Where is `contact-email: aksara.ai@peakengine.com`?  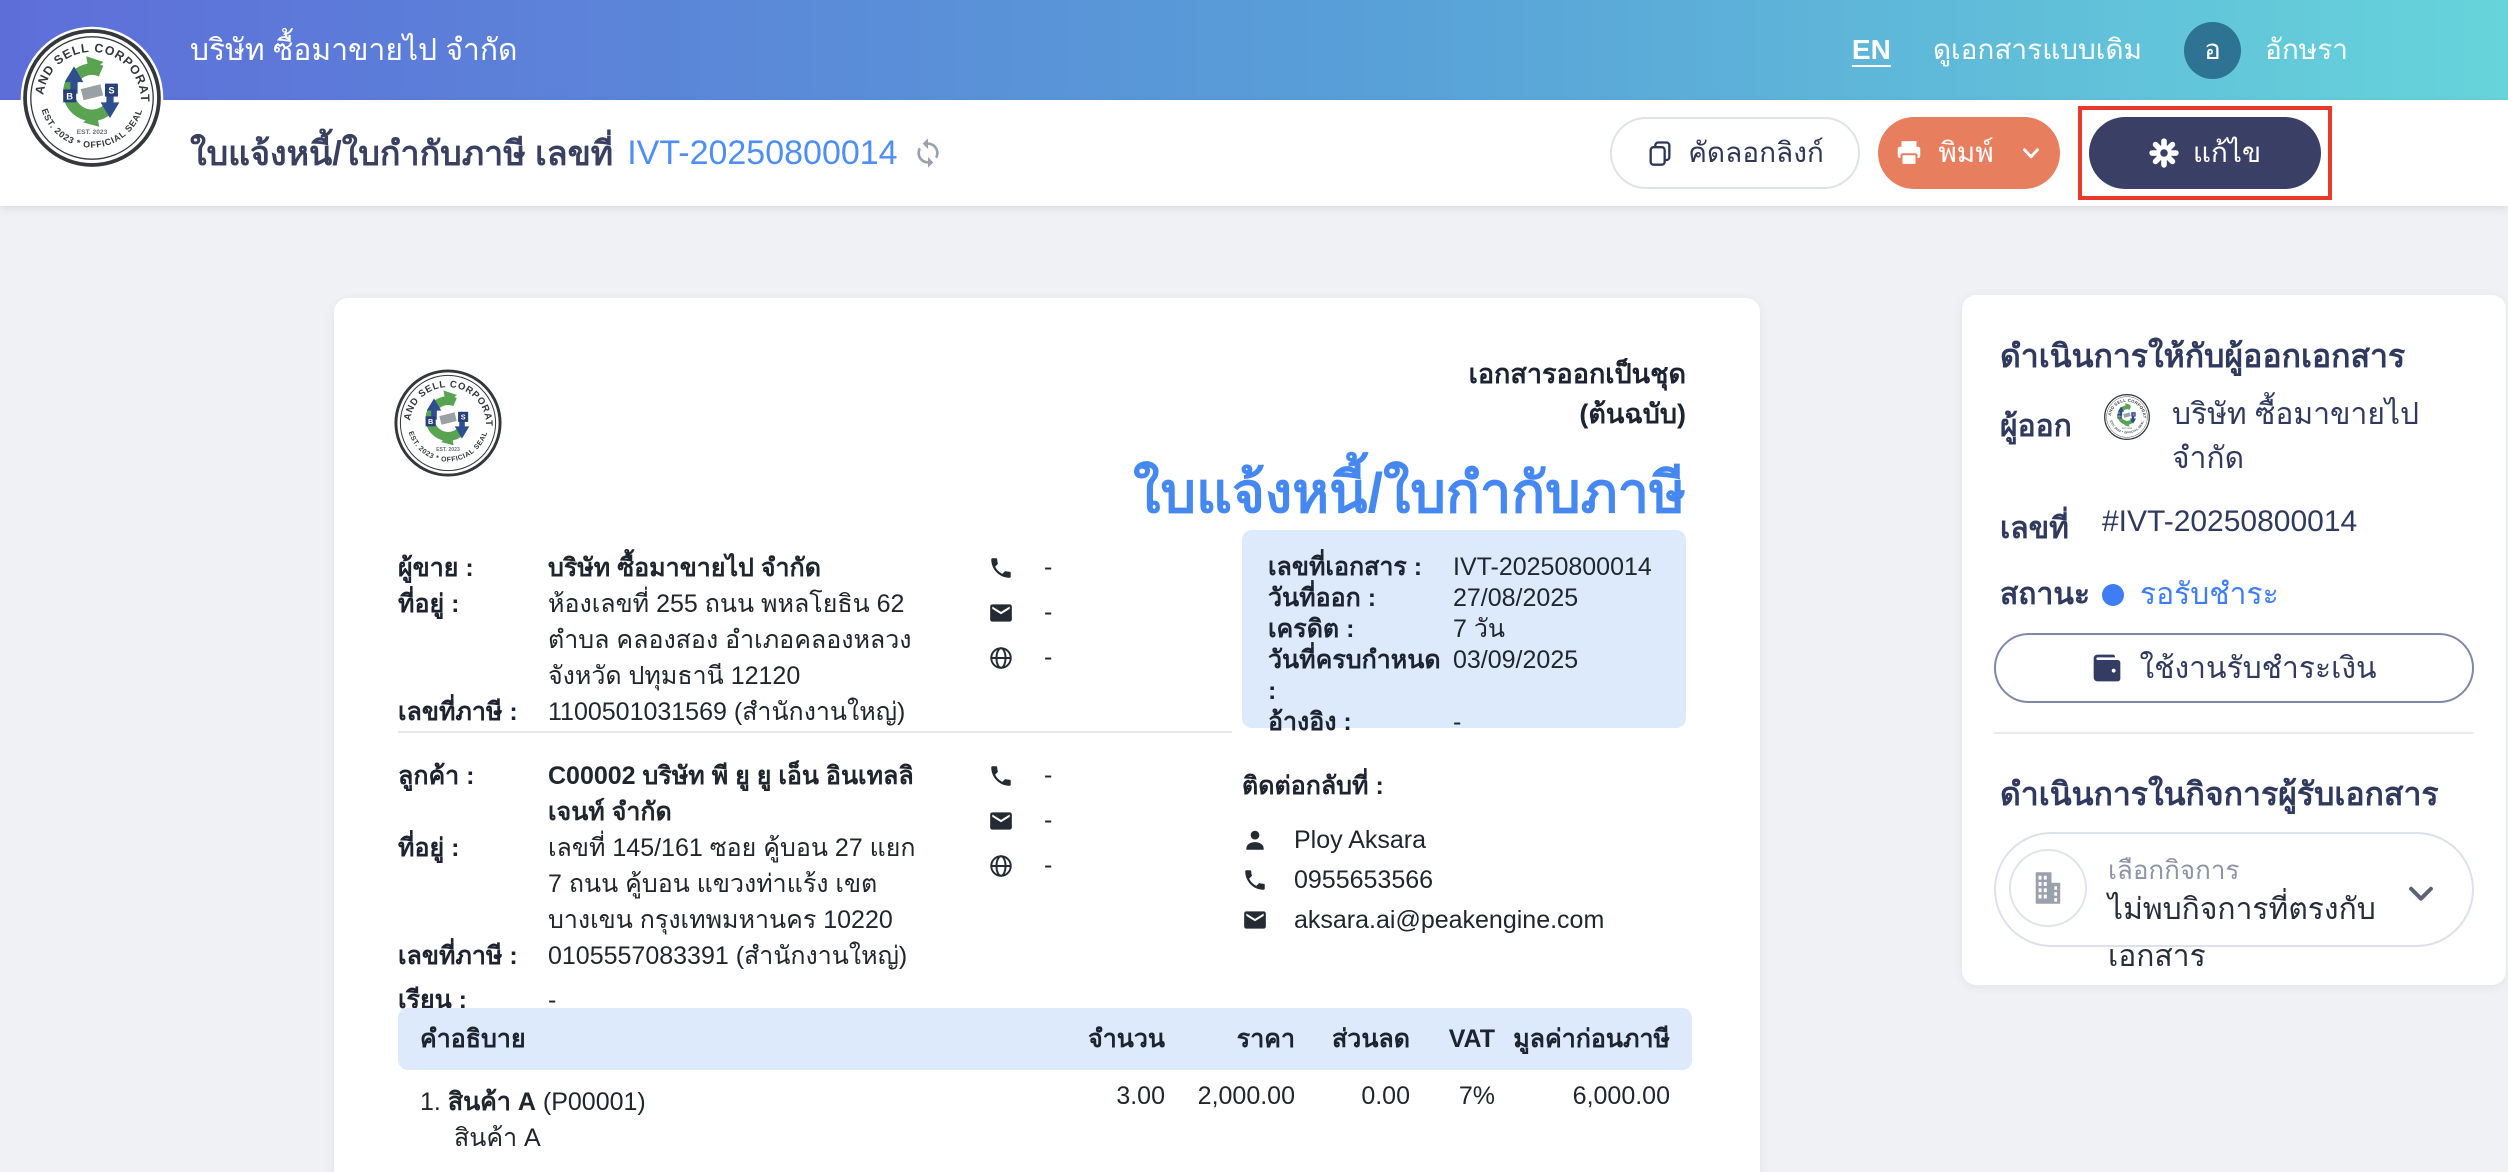 contact-email: aksara.ai@peakengine.com is located at coordinates (1449, 920).